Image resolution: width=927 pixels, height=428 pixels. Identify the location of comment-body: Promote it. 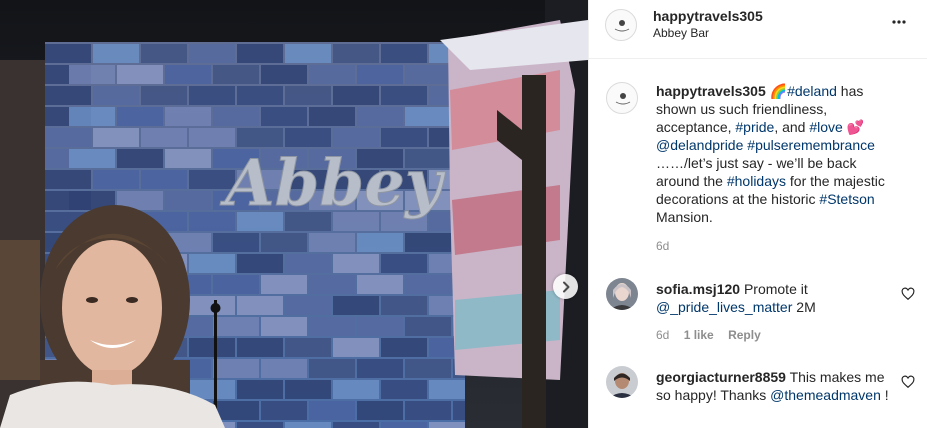
(774, 289).